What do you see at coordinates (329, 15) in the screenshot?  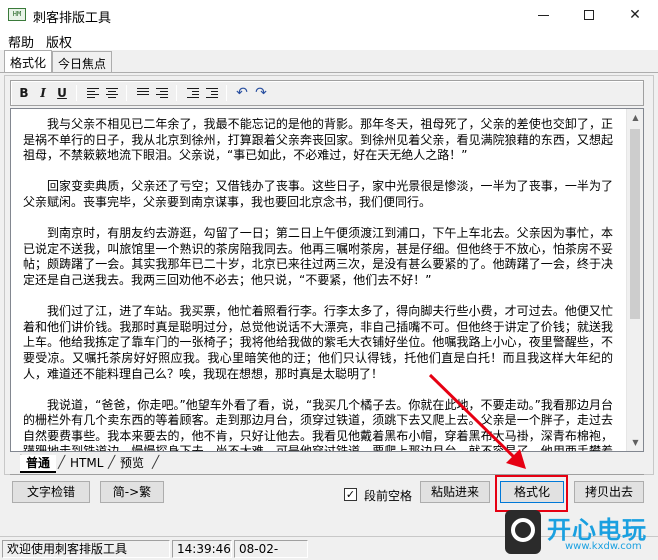 I see `title-bar: HM 刺客排版工具 ✕` at bounding box center [329, 15].